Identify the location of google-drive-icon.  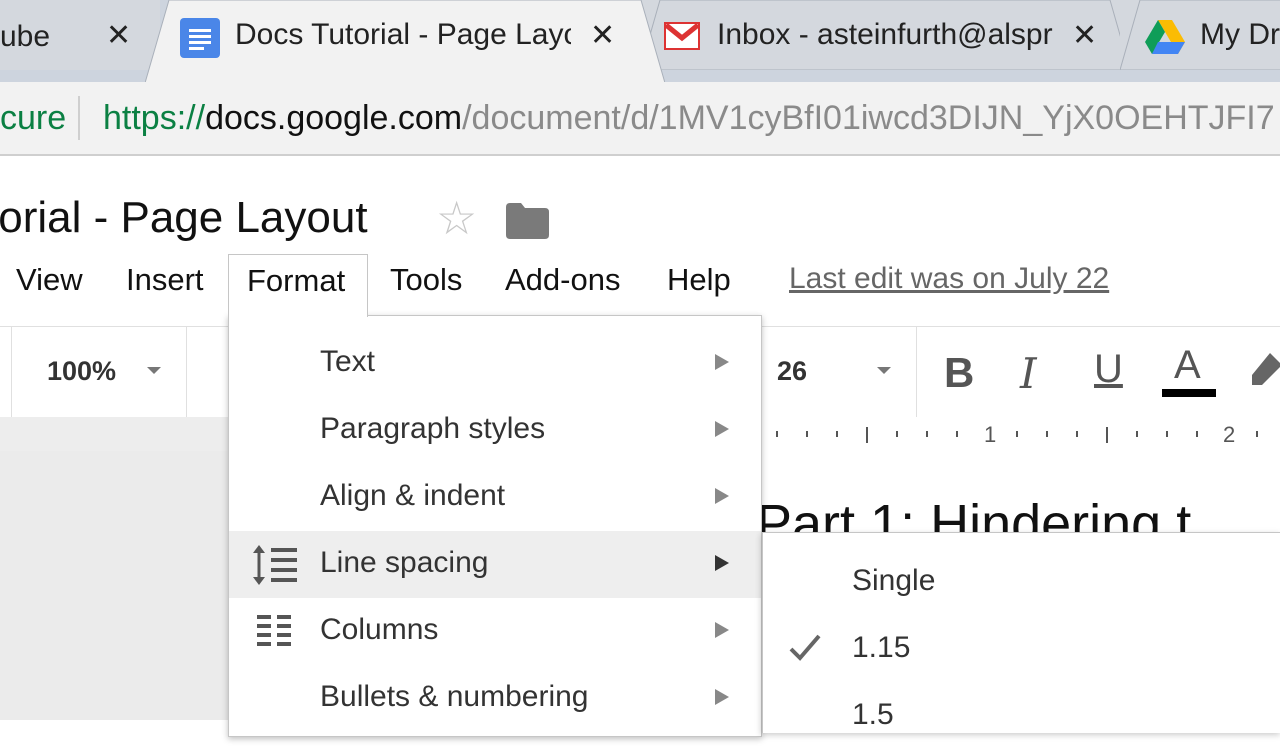
(1165, 37).